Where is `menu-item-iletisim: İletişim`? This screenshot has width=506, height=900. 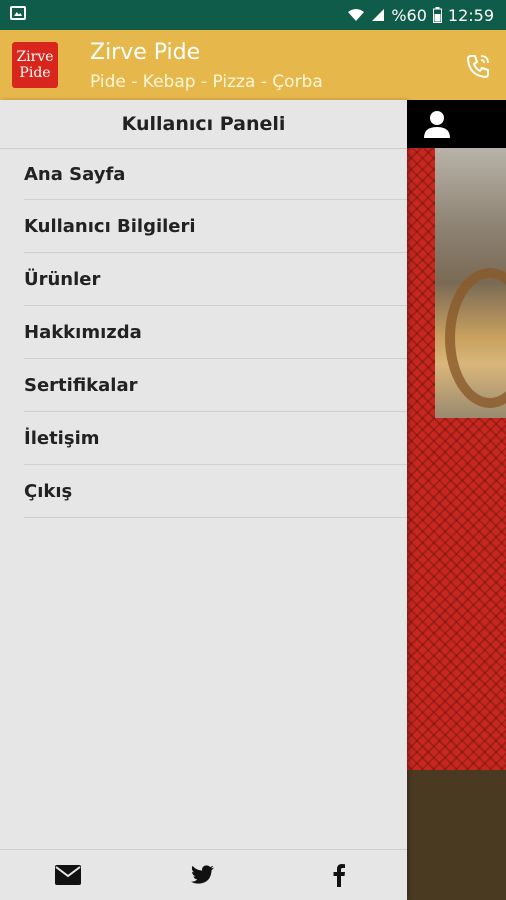 menu-item-iletisim: İletişim is located at coordinates (215, 438).